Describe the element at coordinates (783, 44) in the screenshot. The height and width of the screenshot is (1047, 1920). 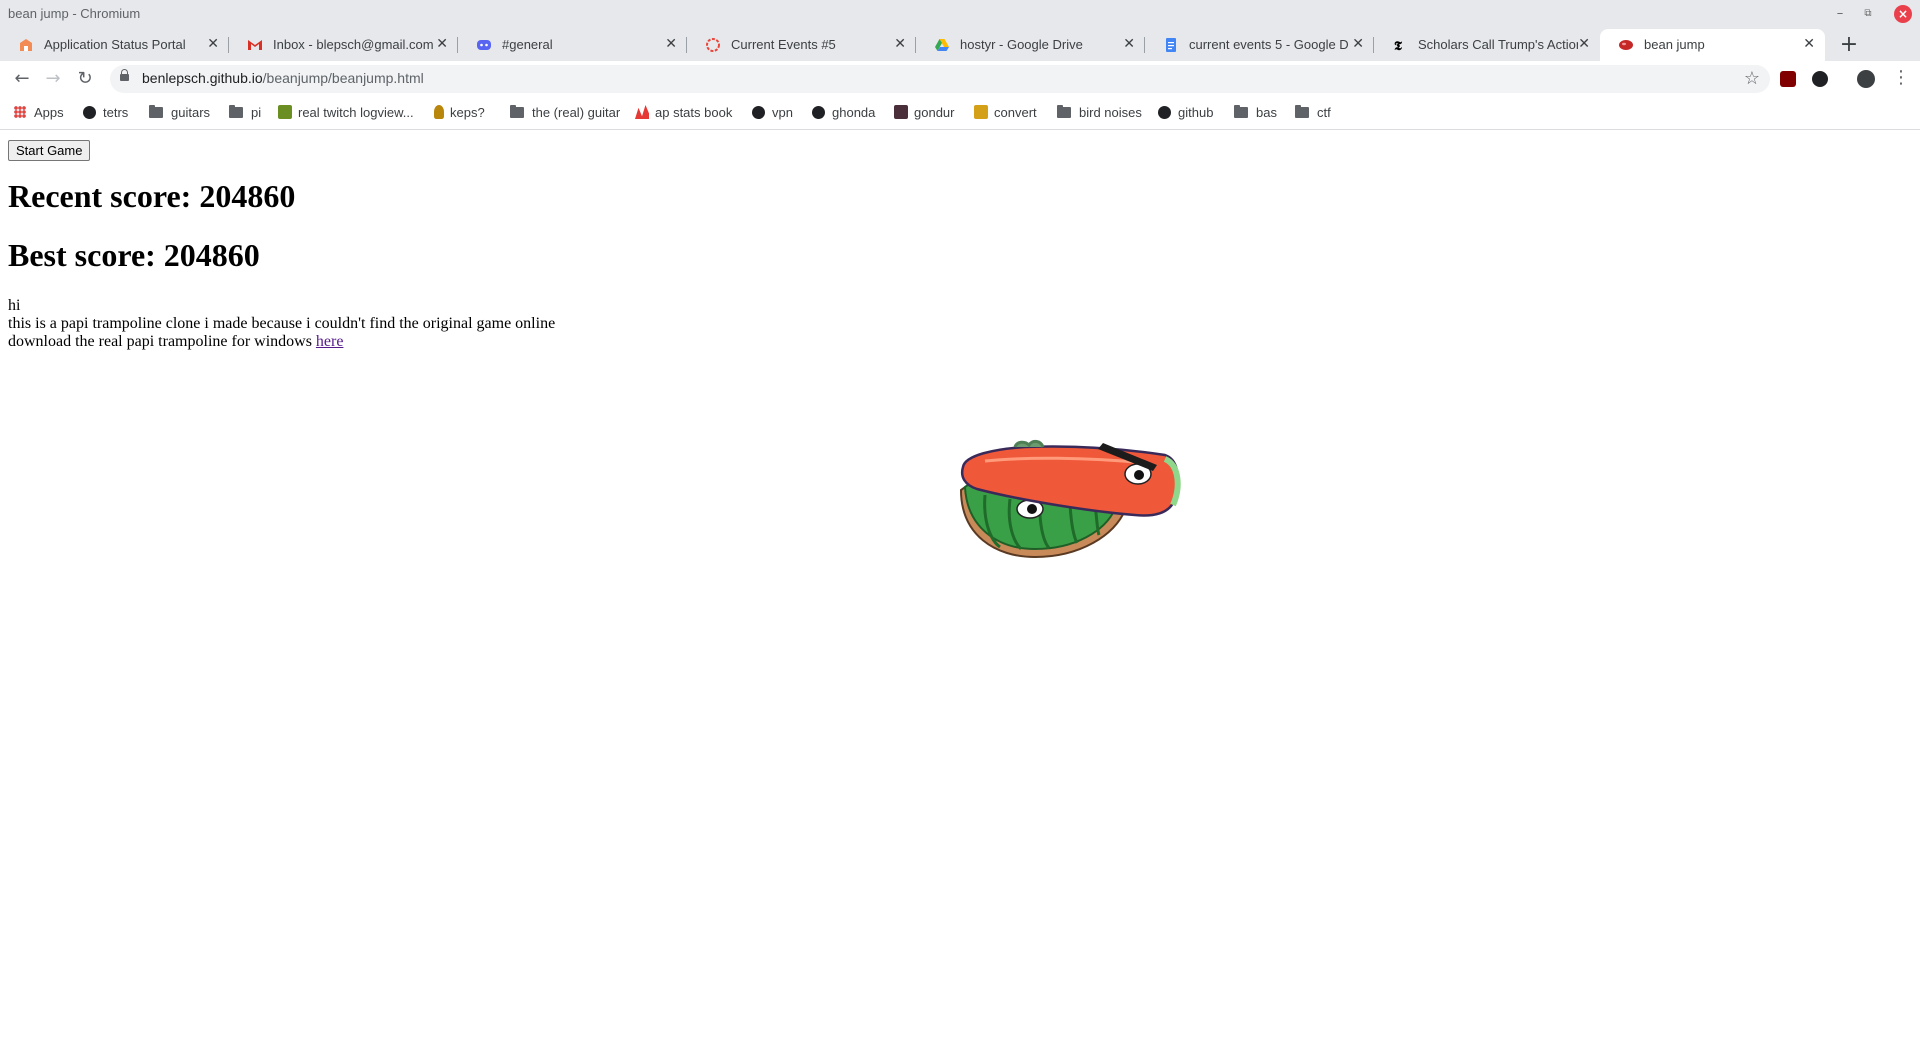
I see `tab-label: Current Events #5` at that location.